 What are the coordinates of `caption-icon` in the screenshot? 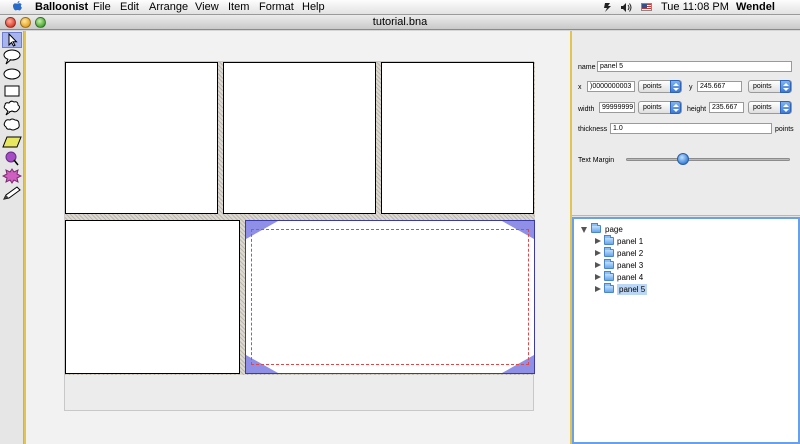 It's located at (12, 142).